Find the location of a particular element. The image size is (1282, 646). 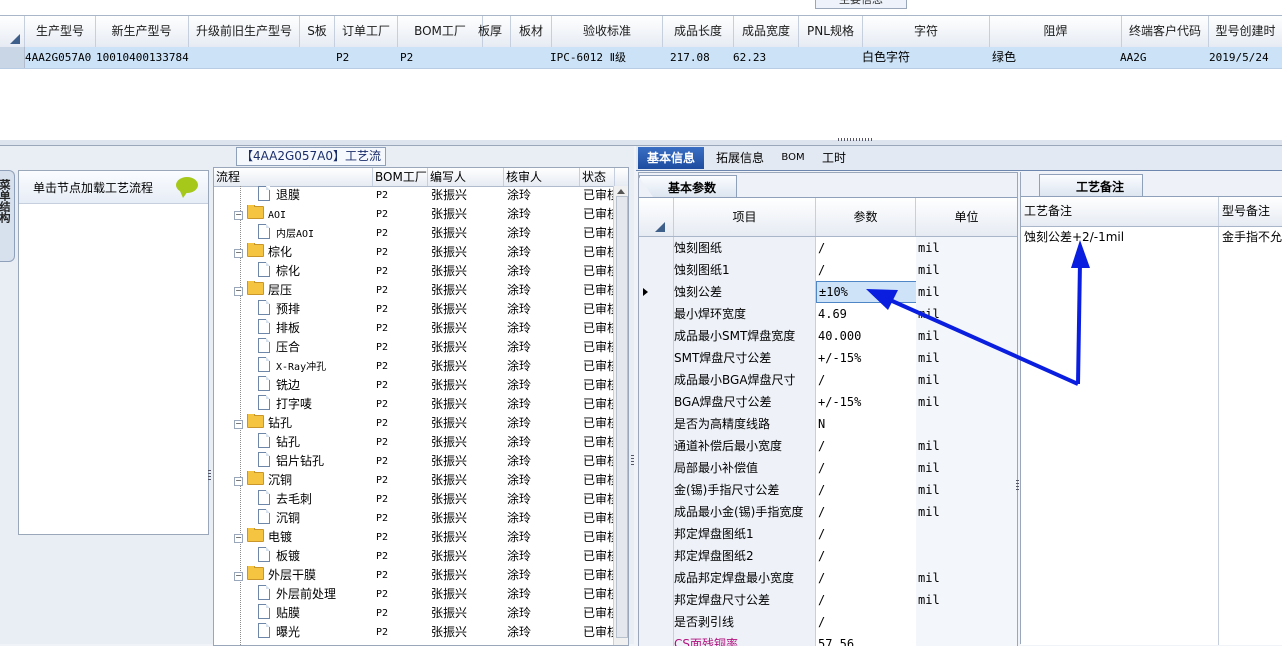

main-info-column-header: 升级前旧生产型号 is located at coordinates (244, 31).